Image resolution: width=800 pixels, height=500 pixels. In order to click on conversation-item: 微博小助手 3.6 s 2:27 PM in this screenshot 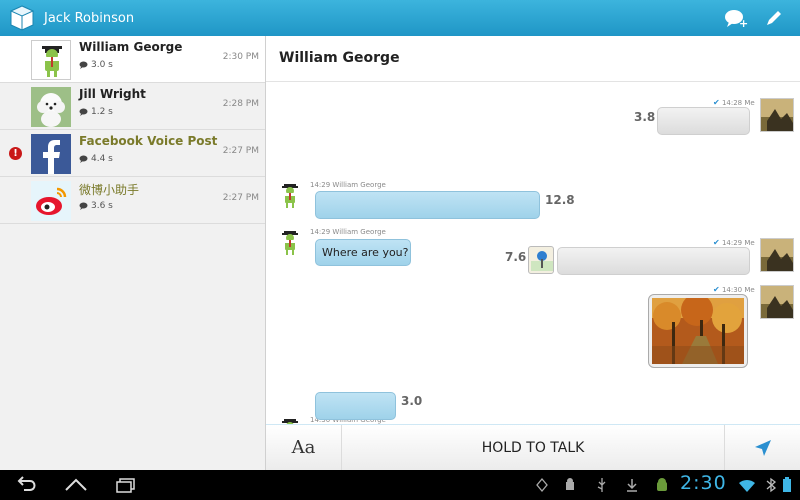, I will do `click(132, 200)`.